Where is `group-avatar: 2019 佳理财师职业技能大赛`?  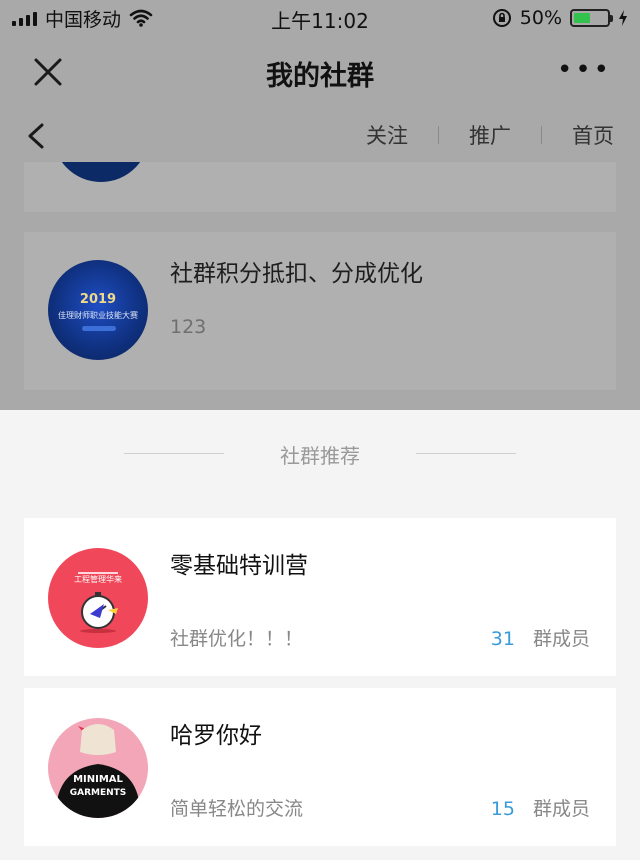
group-avatar: 2019 佳理财师职业技能大赛 is located at coordinates (98, 310).